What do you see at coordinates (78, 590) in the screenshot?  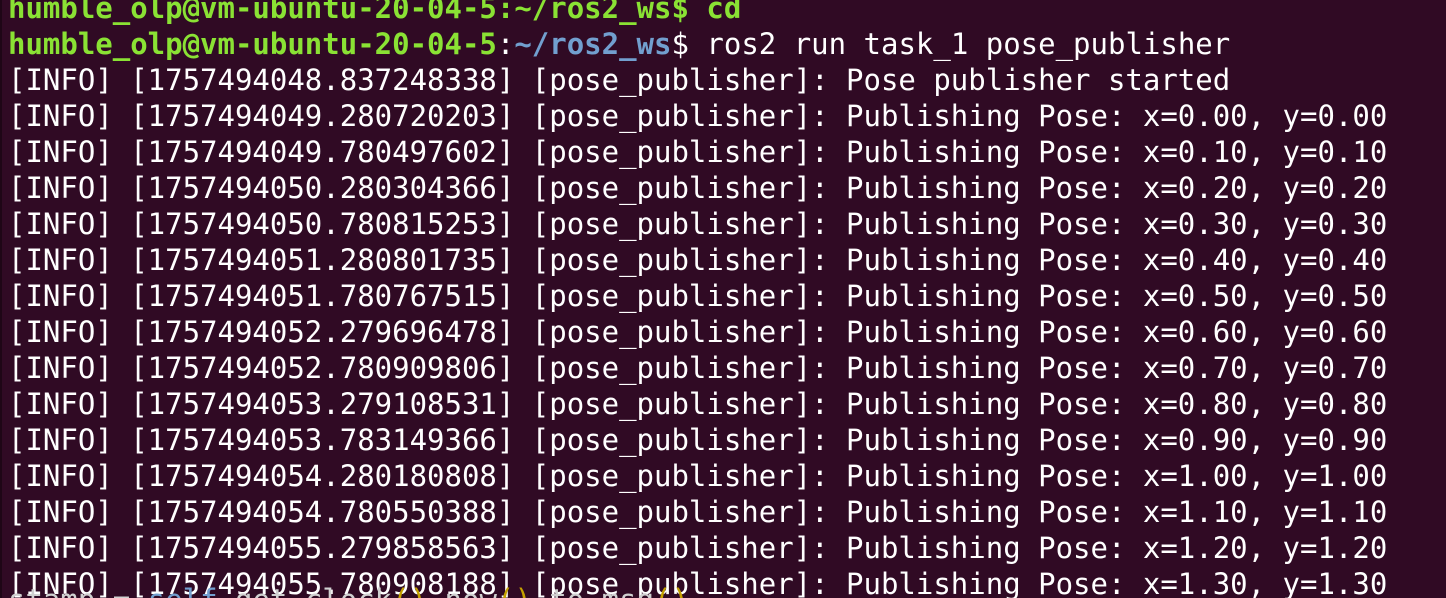 I see `code-prefix: stamp =` at bounding box center [78, 590].